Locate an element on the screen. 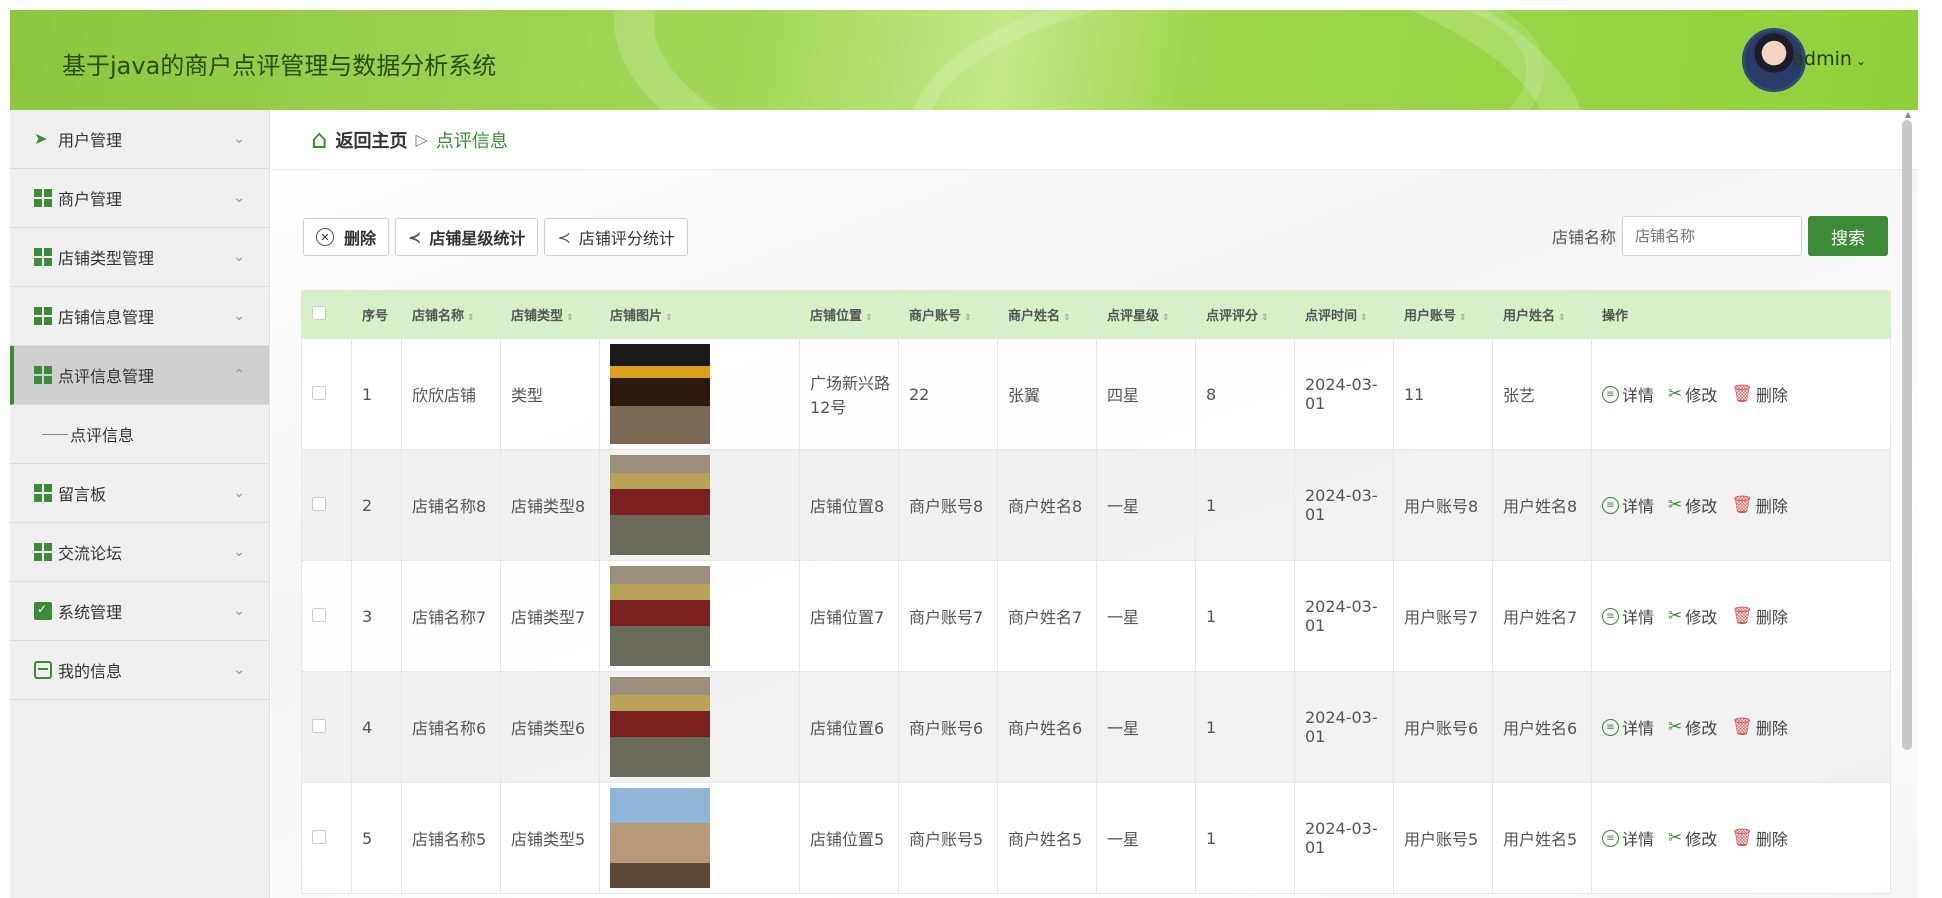 The height and width of the screenshot is (898, 1942). cell-merchant-name: 商户姓名7 is located at coordinates (1047, 616).